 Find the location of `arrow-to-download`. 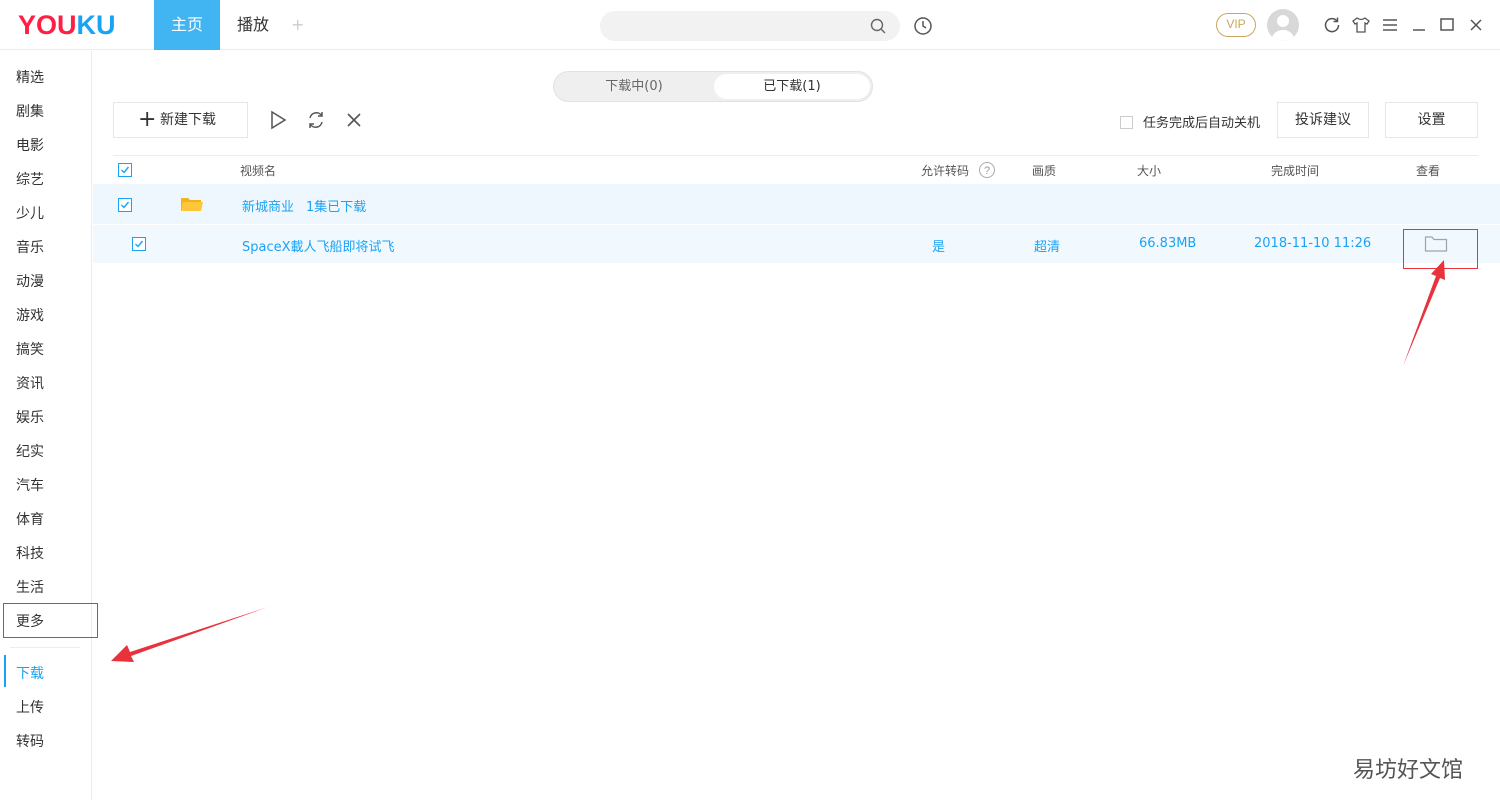

arrow-to-download is located at coordinates (189, 634).